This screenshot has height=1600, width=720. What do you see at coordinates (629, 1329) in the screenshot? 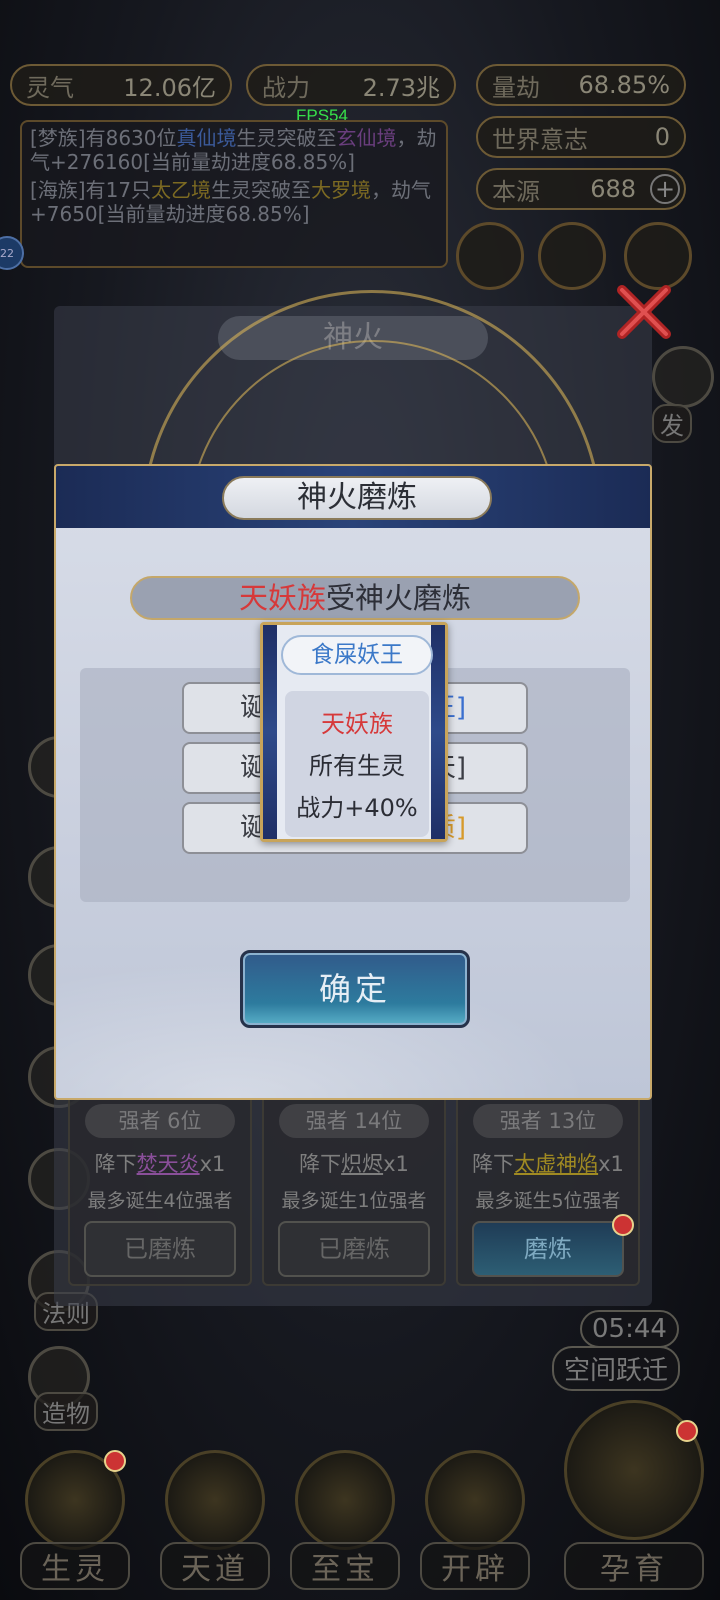
I see `space-jump-timer: 05:44` at bounding box center [629, 1329].